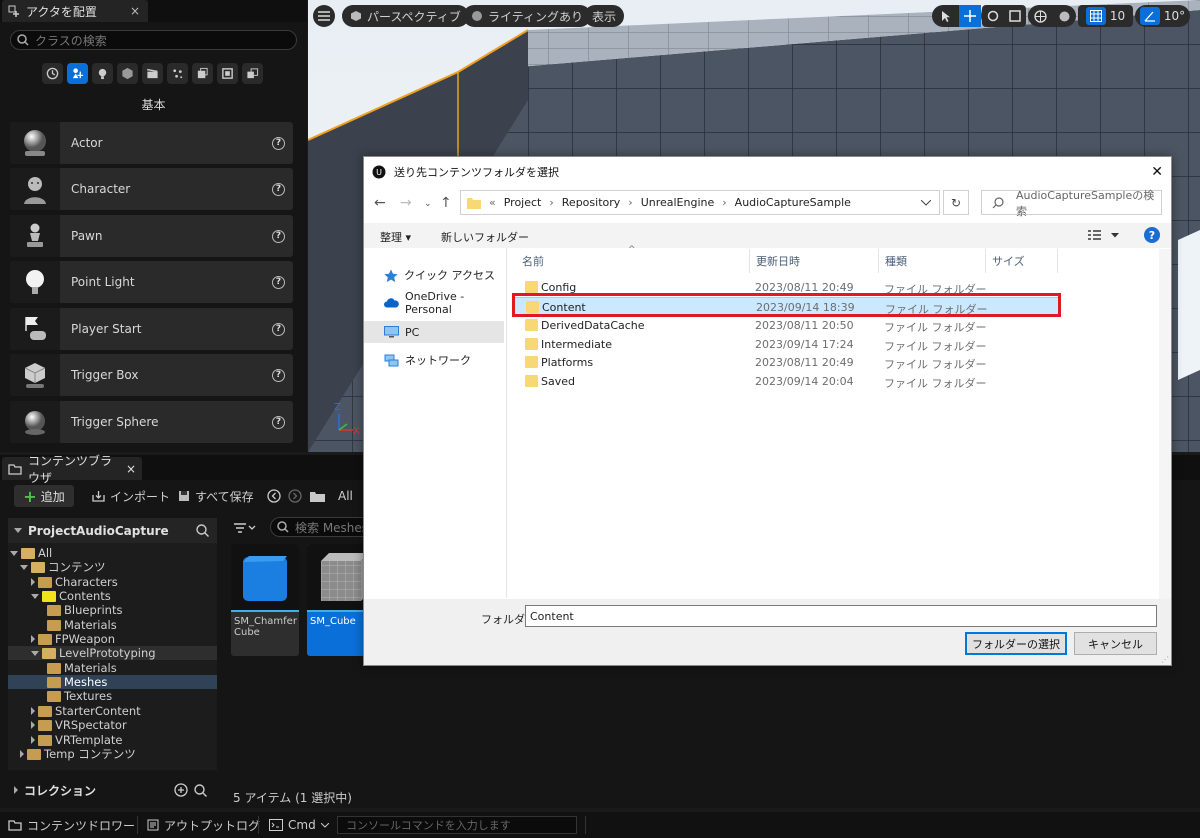  What do you see at coordinates (1157, 172) in the screenshot?
I see `close-icon: ✕` at bounding box center [1157, 172].